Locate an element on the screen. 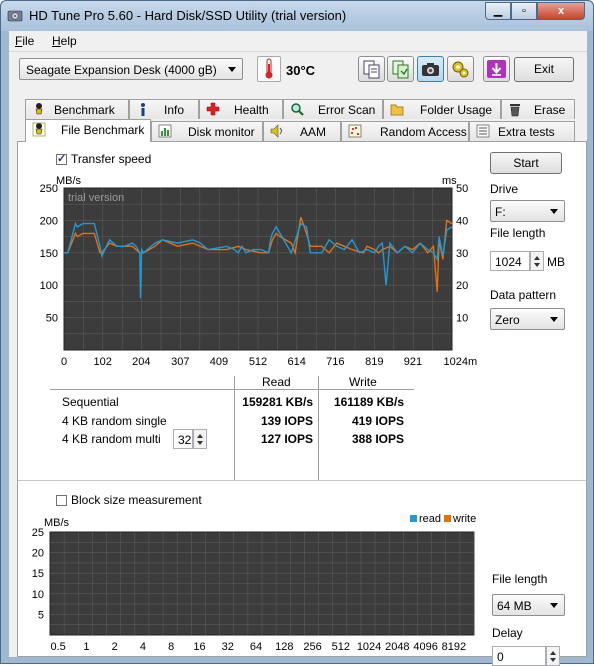 The image size is (594, 666). block-file-length-label: File length is located at coordinates (520, 579).